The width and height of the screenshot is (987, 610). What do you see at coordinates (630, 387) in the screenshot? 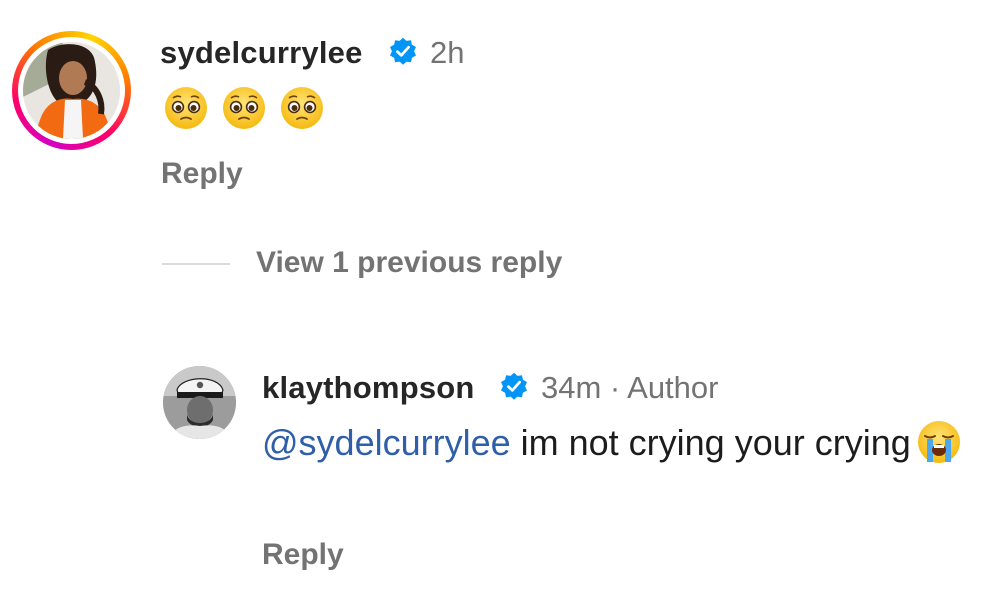
I see `reply-meta: 34m · Author` at bounding box center [630, 387].